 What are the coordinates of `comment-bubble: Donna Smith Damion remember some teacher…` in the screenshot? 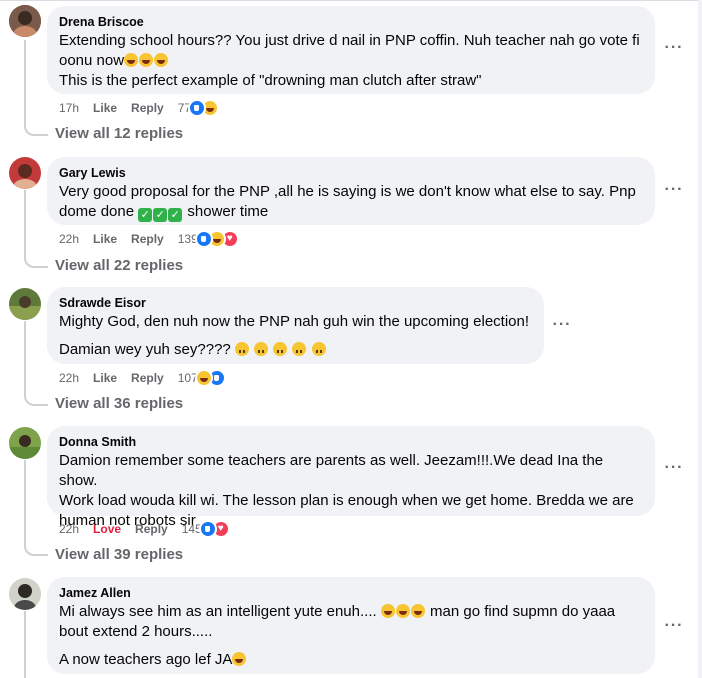 It's located at (351, 477).